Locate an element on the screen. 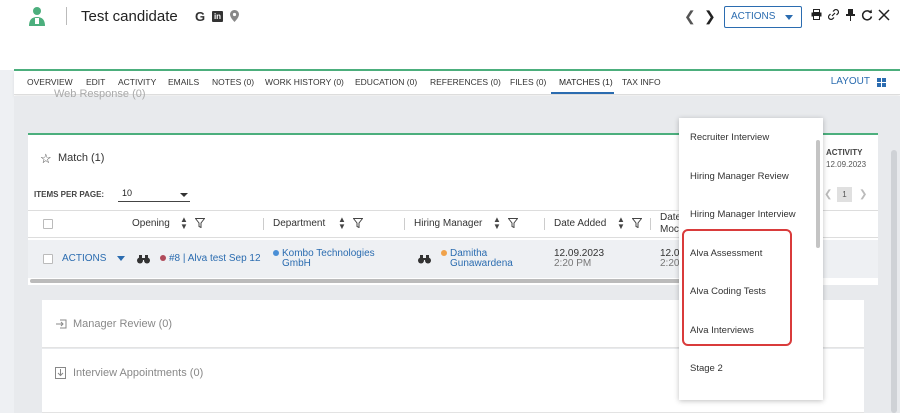  layout-grid-icon is located at coordinates (881, 82).